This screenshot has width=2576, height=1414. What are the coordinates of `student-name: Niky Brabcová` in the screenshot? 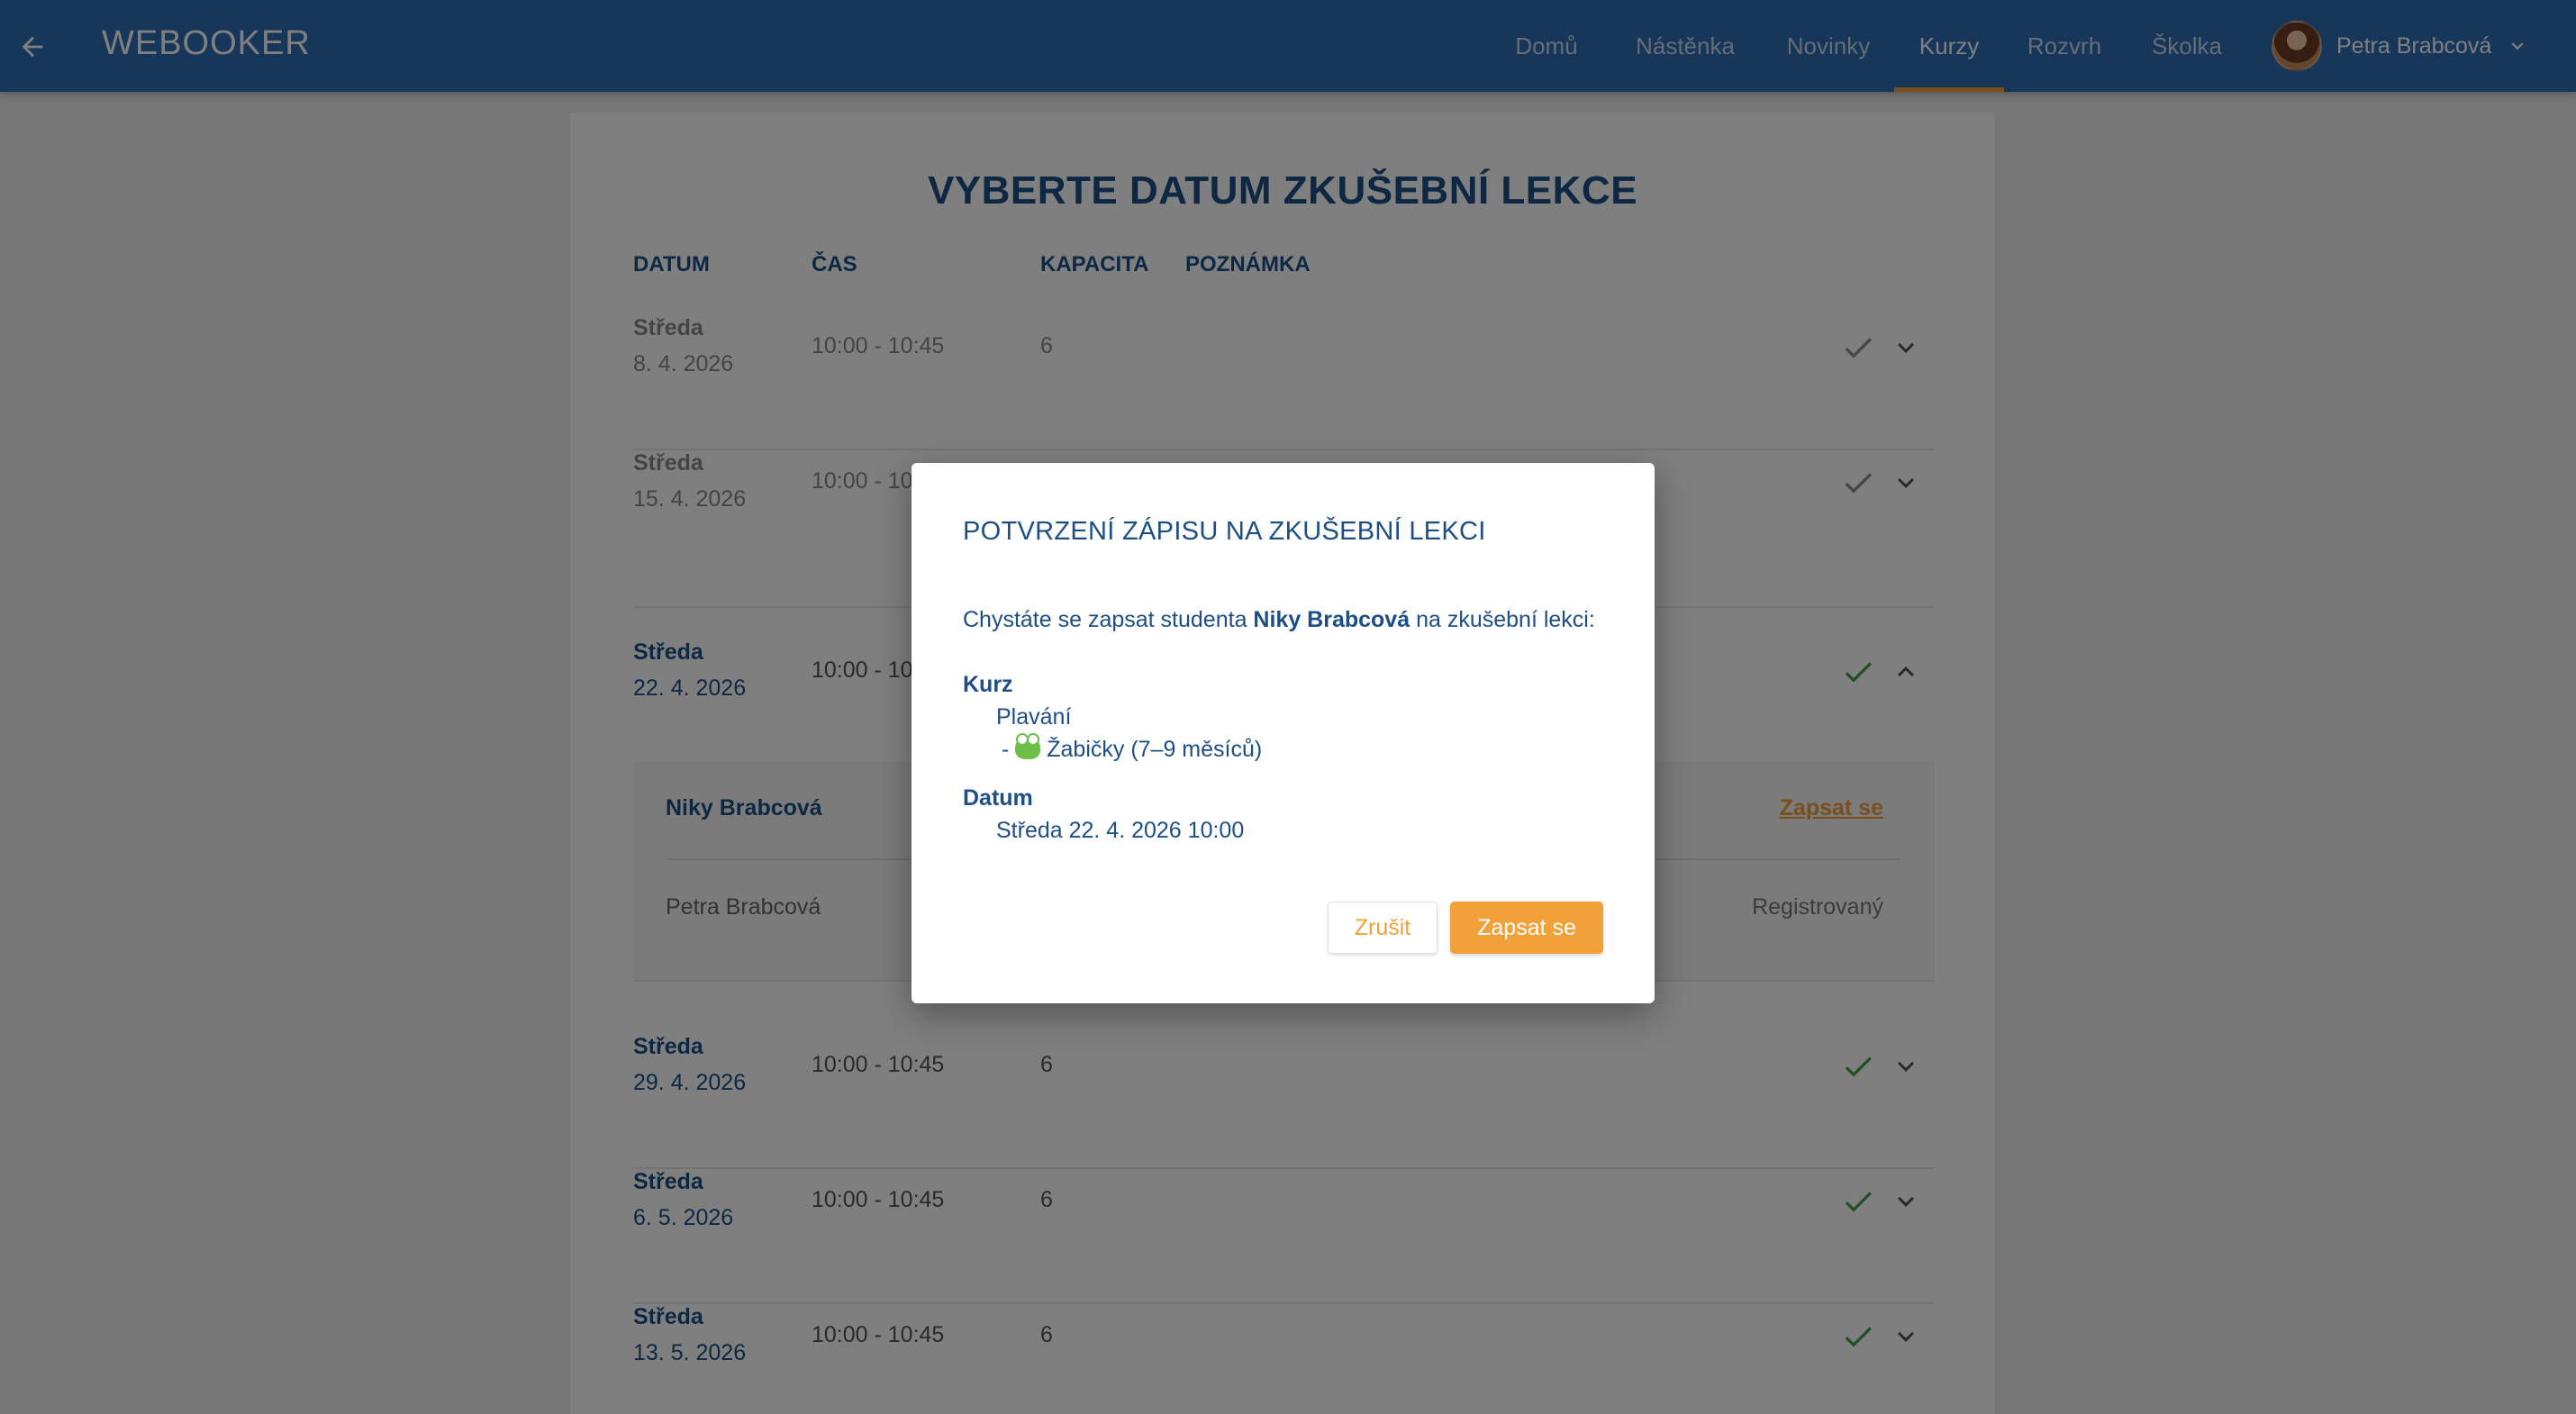 It's located at (1332, 619).